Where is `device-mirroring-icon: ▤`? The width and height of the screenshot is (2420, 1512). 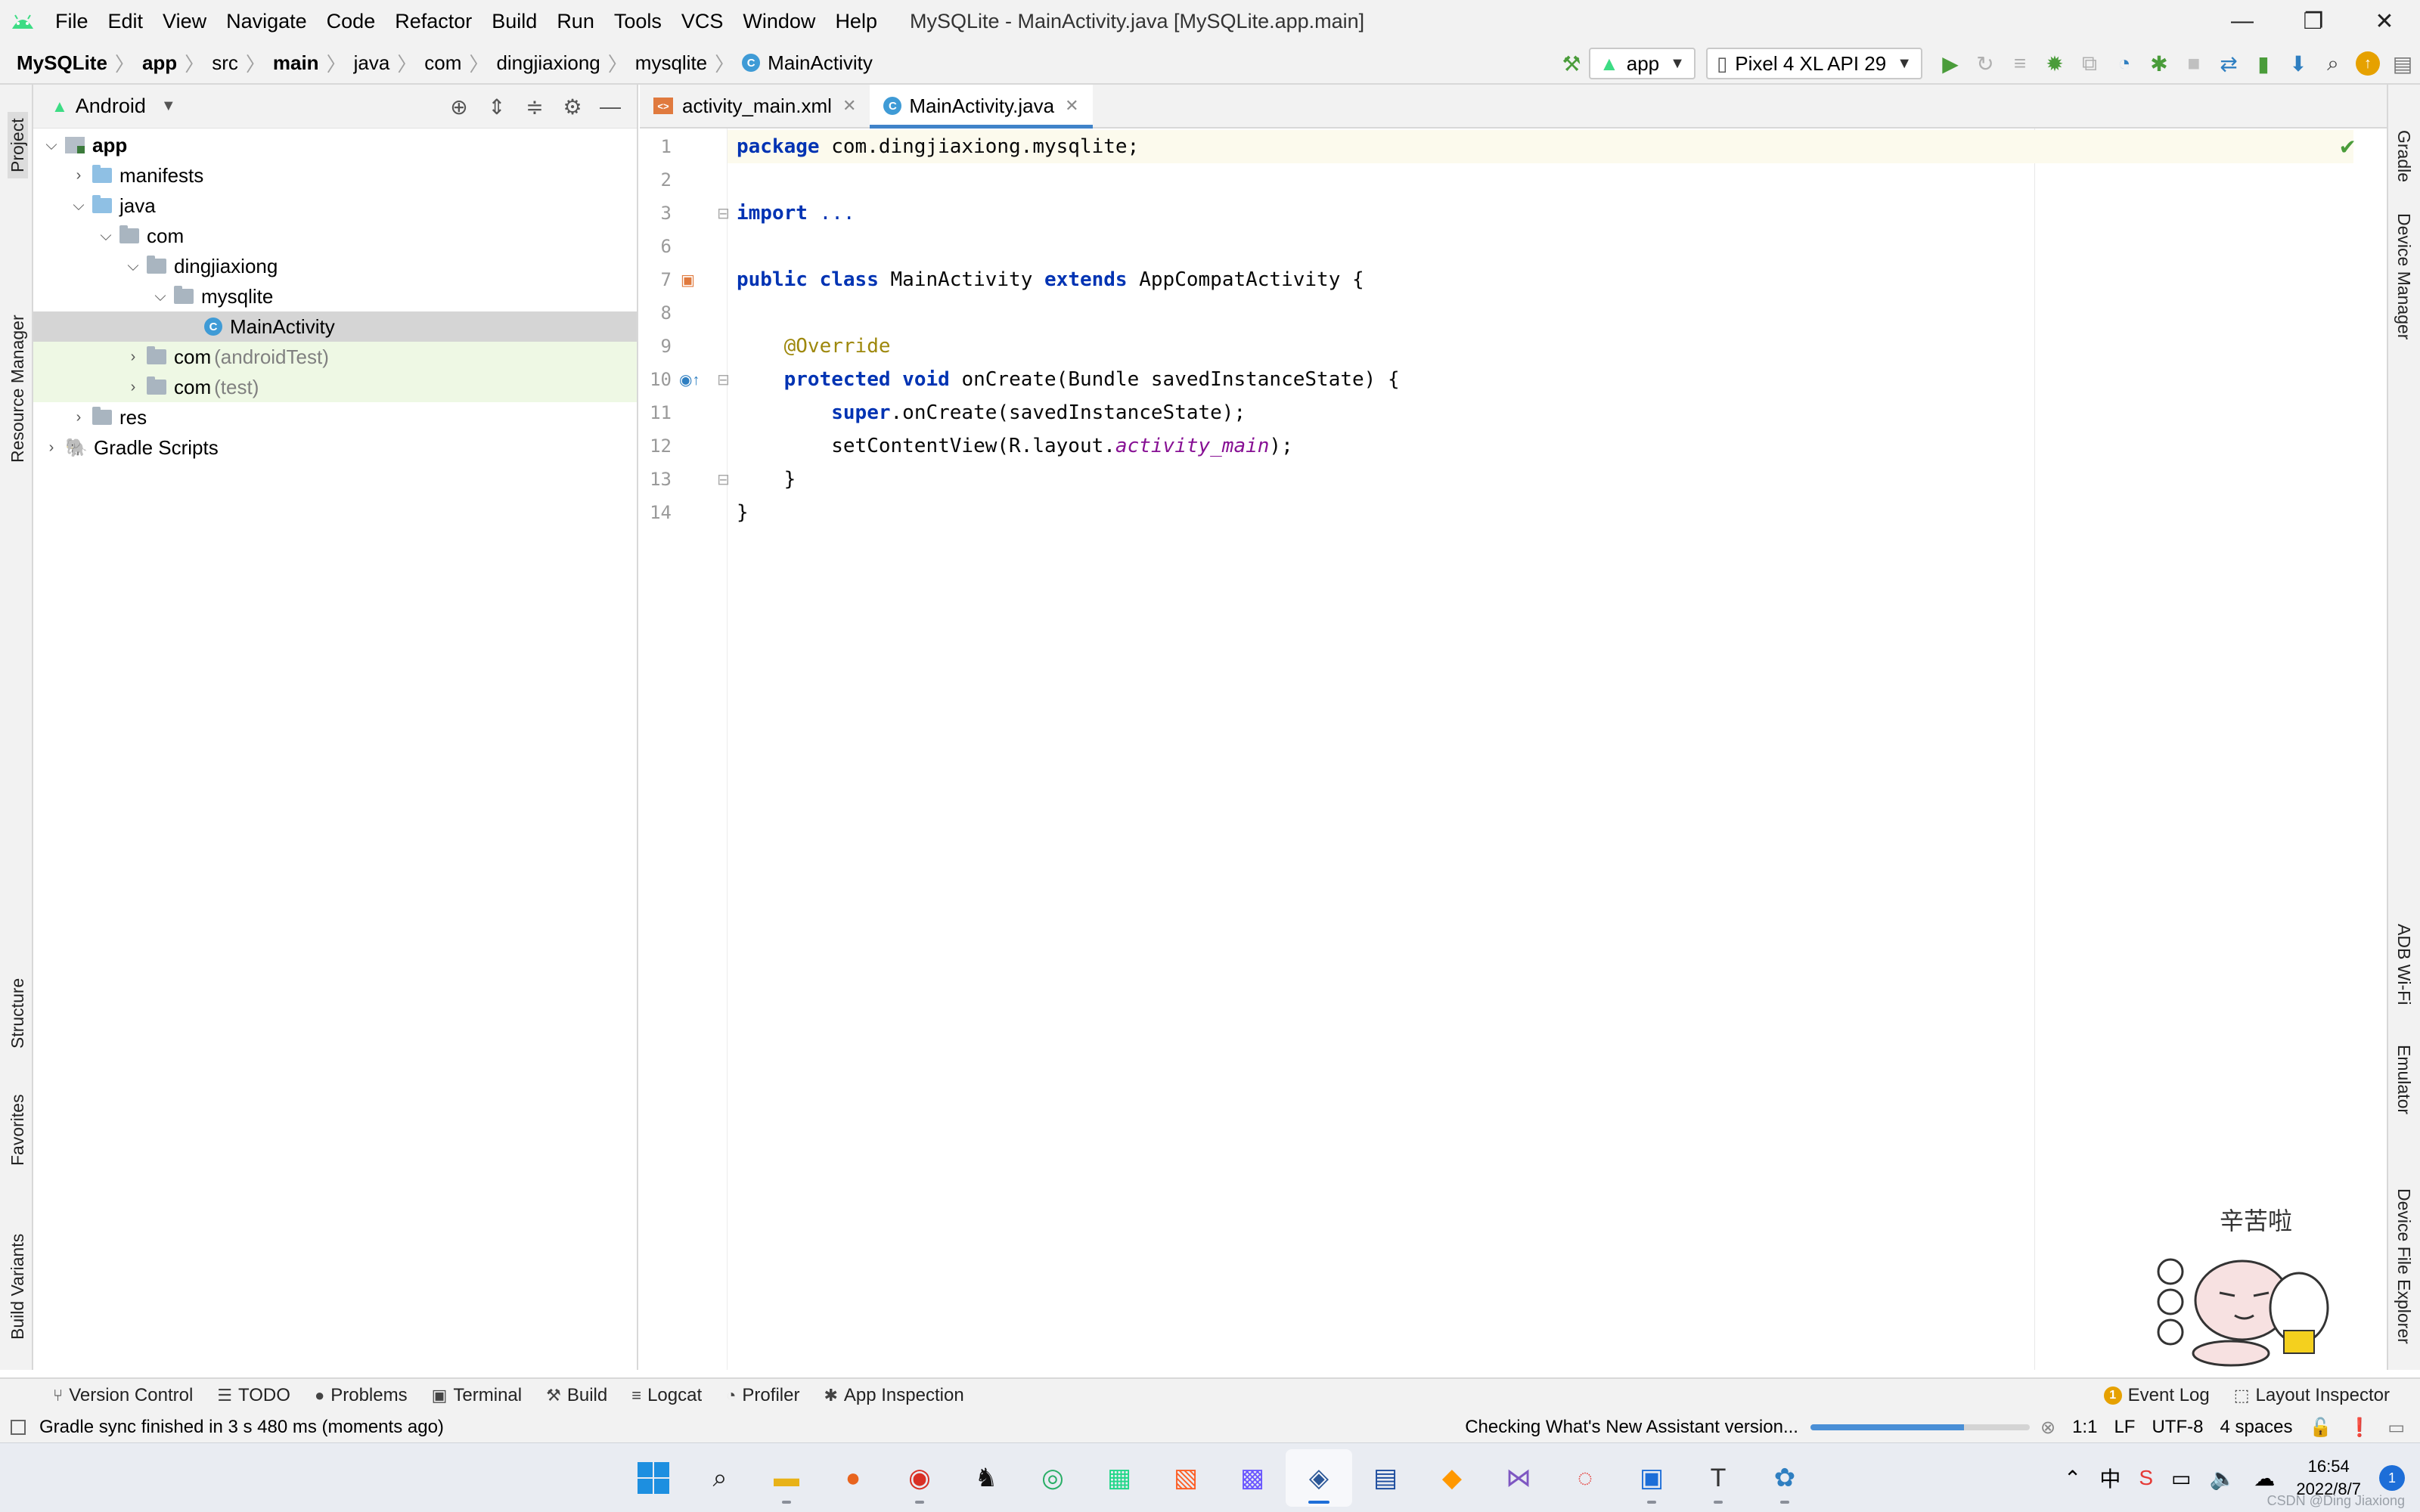 device-mirroring-icon: ▤ is located at coordinates (2402, 64).